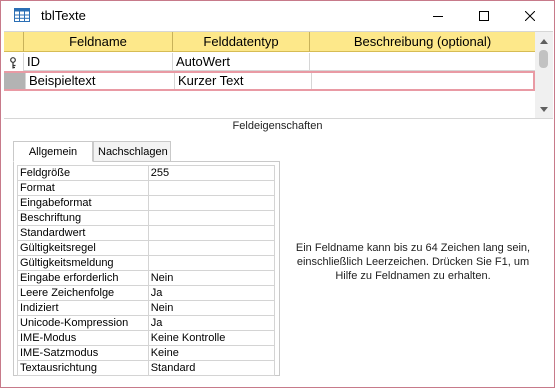 Image resolution: width=555 pixels, height=388 pixels. I want to click on vertical-scrollbar, so click(544, 75).